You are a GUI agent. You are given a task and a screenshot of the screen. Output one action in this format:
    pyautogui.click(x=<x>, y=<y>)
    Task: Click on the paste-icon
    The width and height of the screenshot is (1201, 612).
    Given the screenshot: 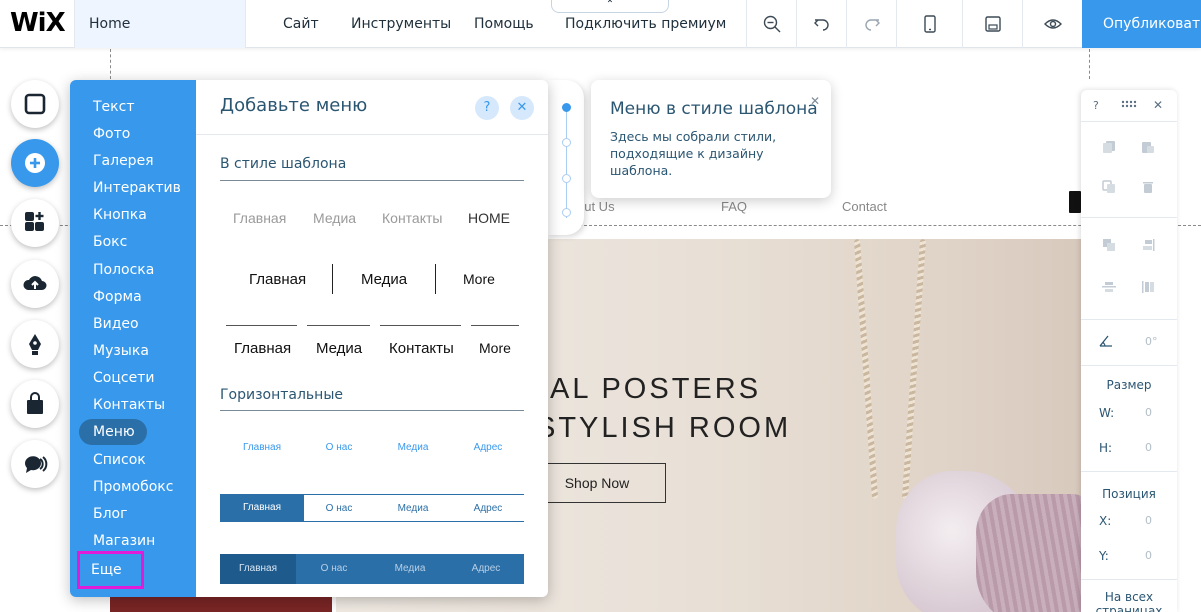 What is the action you would take?
    pyautogui.click(x=1148, y=147)
    